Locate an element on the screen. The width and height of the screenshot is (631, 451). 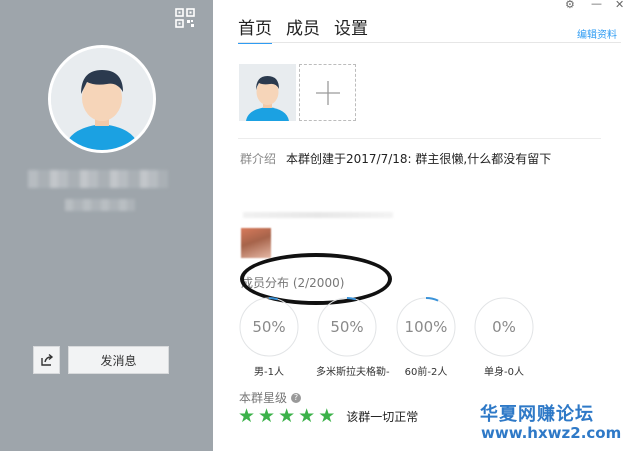
blurred-section-title is located at coordinates (318, 215).